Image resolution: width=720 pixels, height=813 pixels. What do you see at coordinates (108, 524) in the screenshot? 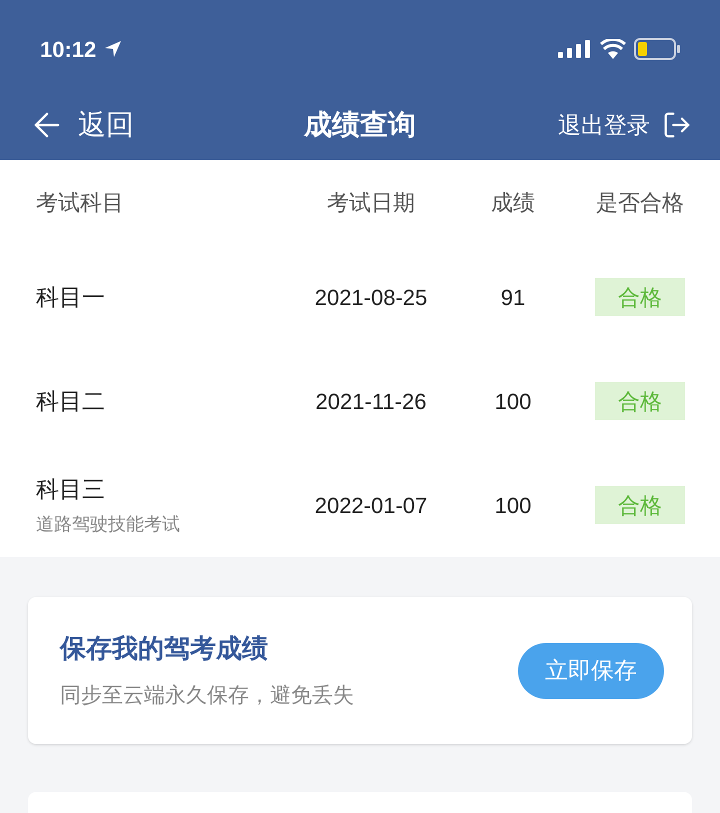
I see `subject-note: 道路驾驶技能考试` at bounding box center [108, 524].